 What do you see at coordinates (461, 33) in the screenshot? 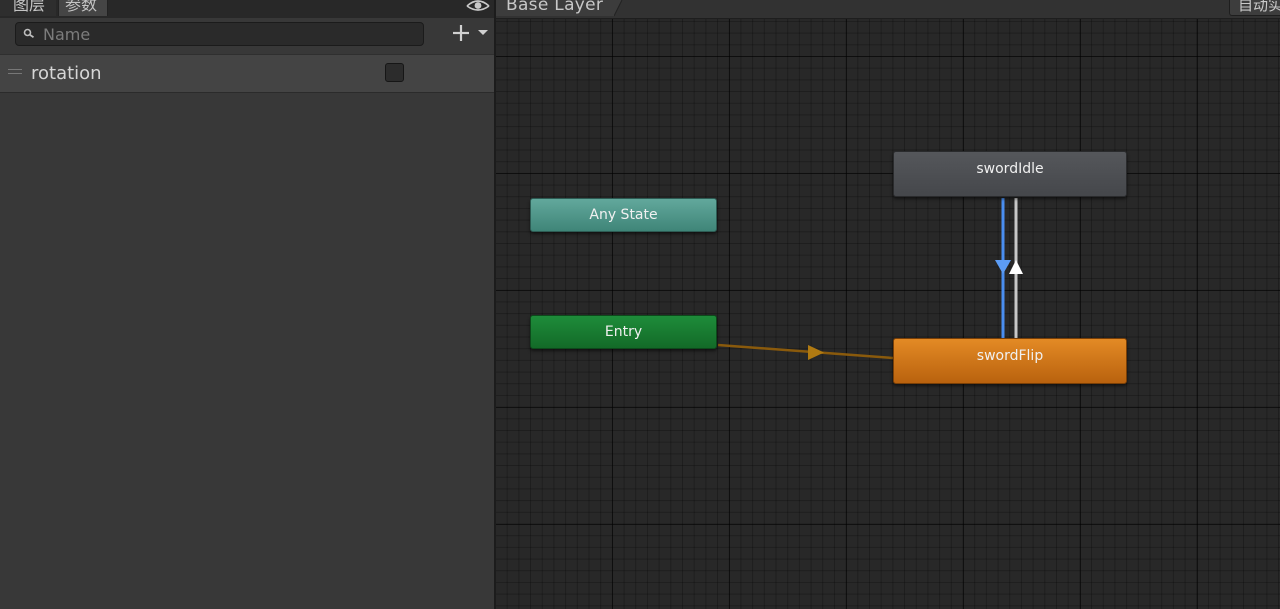
I see `plus-icon` at bounding box center [461, 33].